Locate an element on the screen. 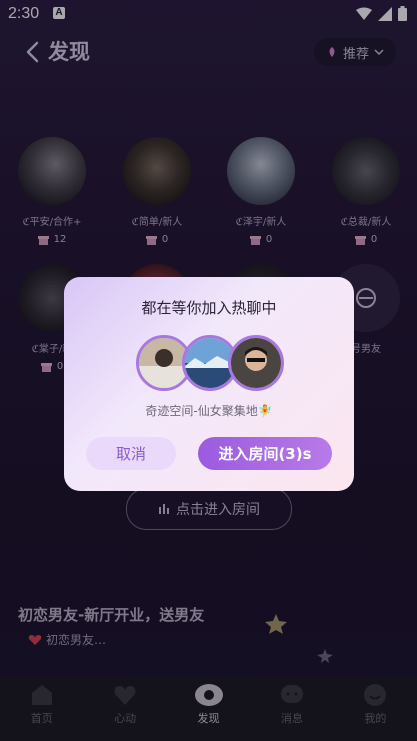 The height and width of the screenshot is (741, 417). cancel-button: 取消 is located at coordinates (131, 453).